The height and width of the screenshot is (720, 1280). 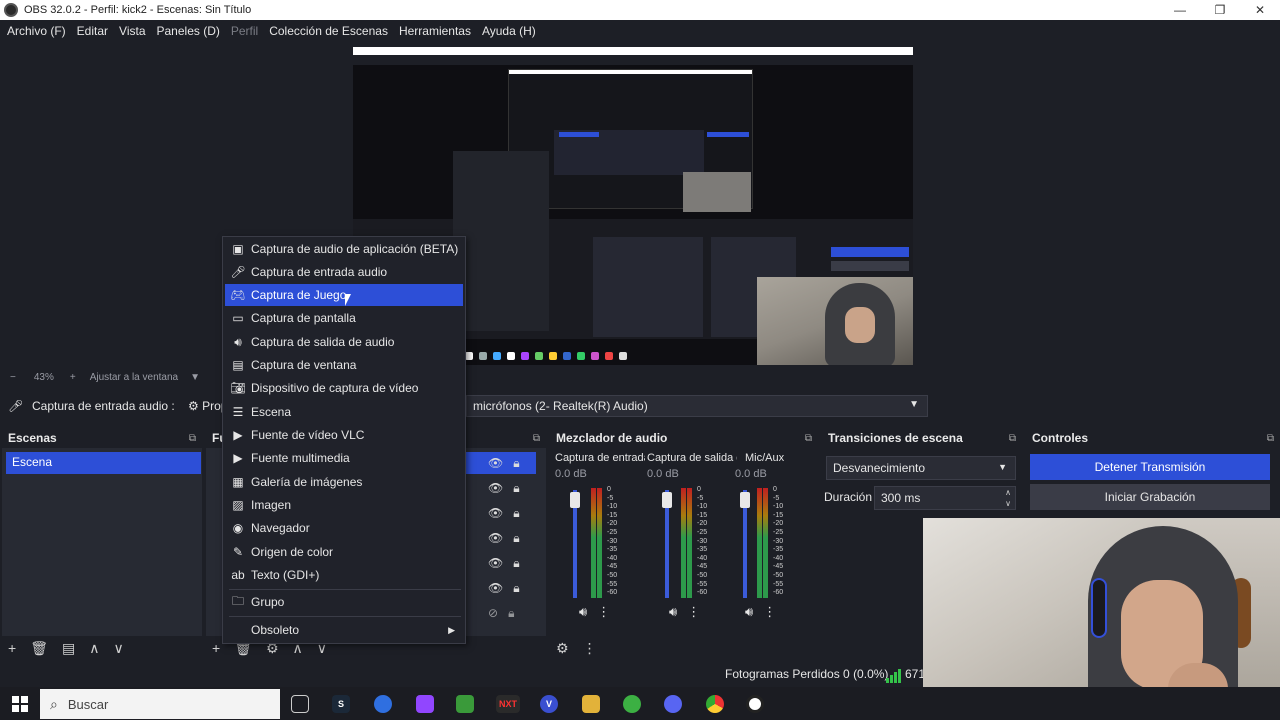 I want to click on device-select: micrófonos (2- Realtek(R) Audio) ▼, so click(x=697, y=406).